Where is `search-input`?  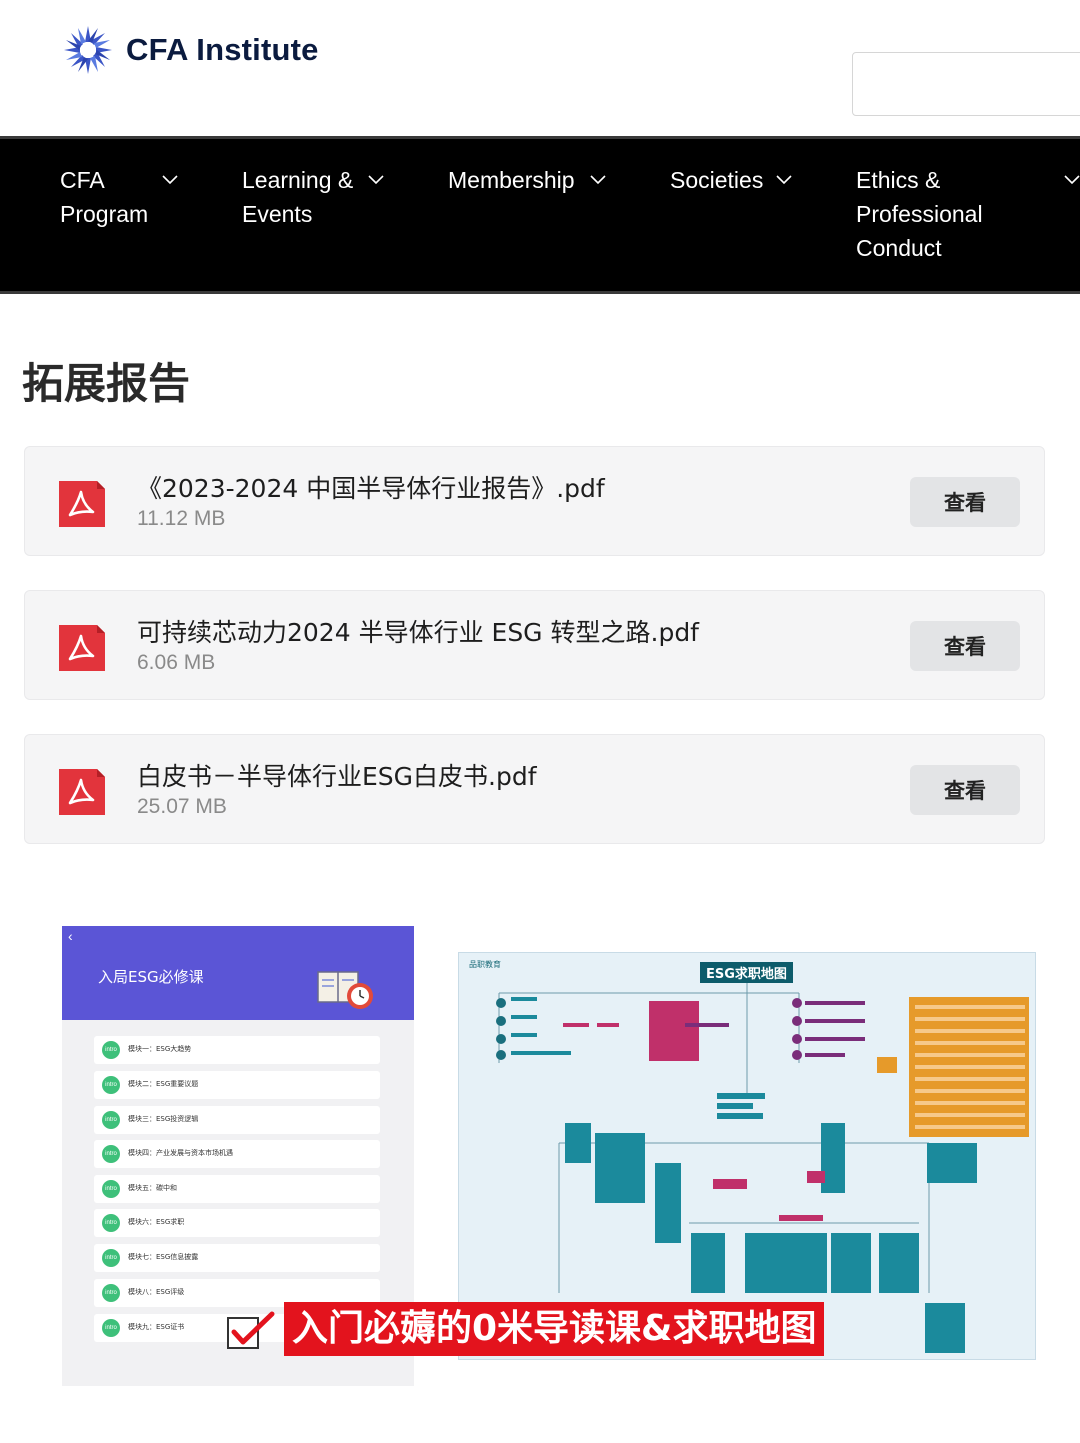
search-input is located at coordinates (966, 84).